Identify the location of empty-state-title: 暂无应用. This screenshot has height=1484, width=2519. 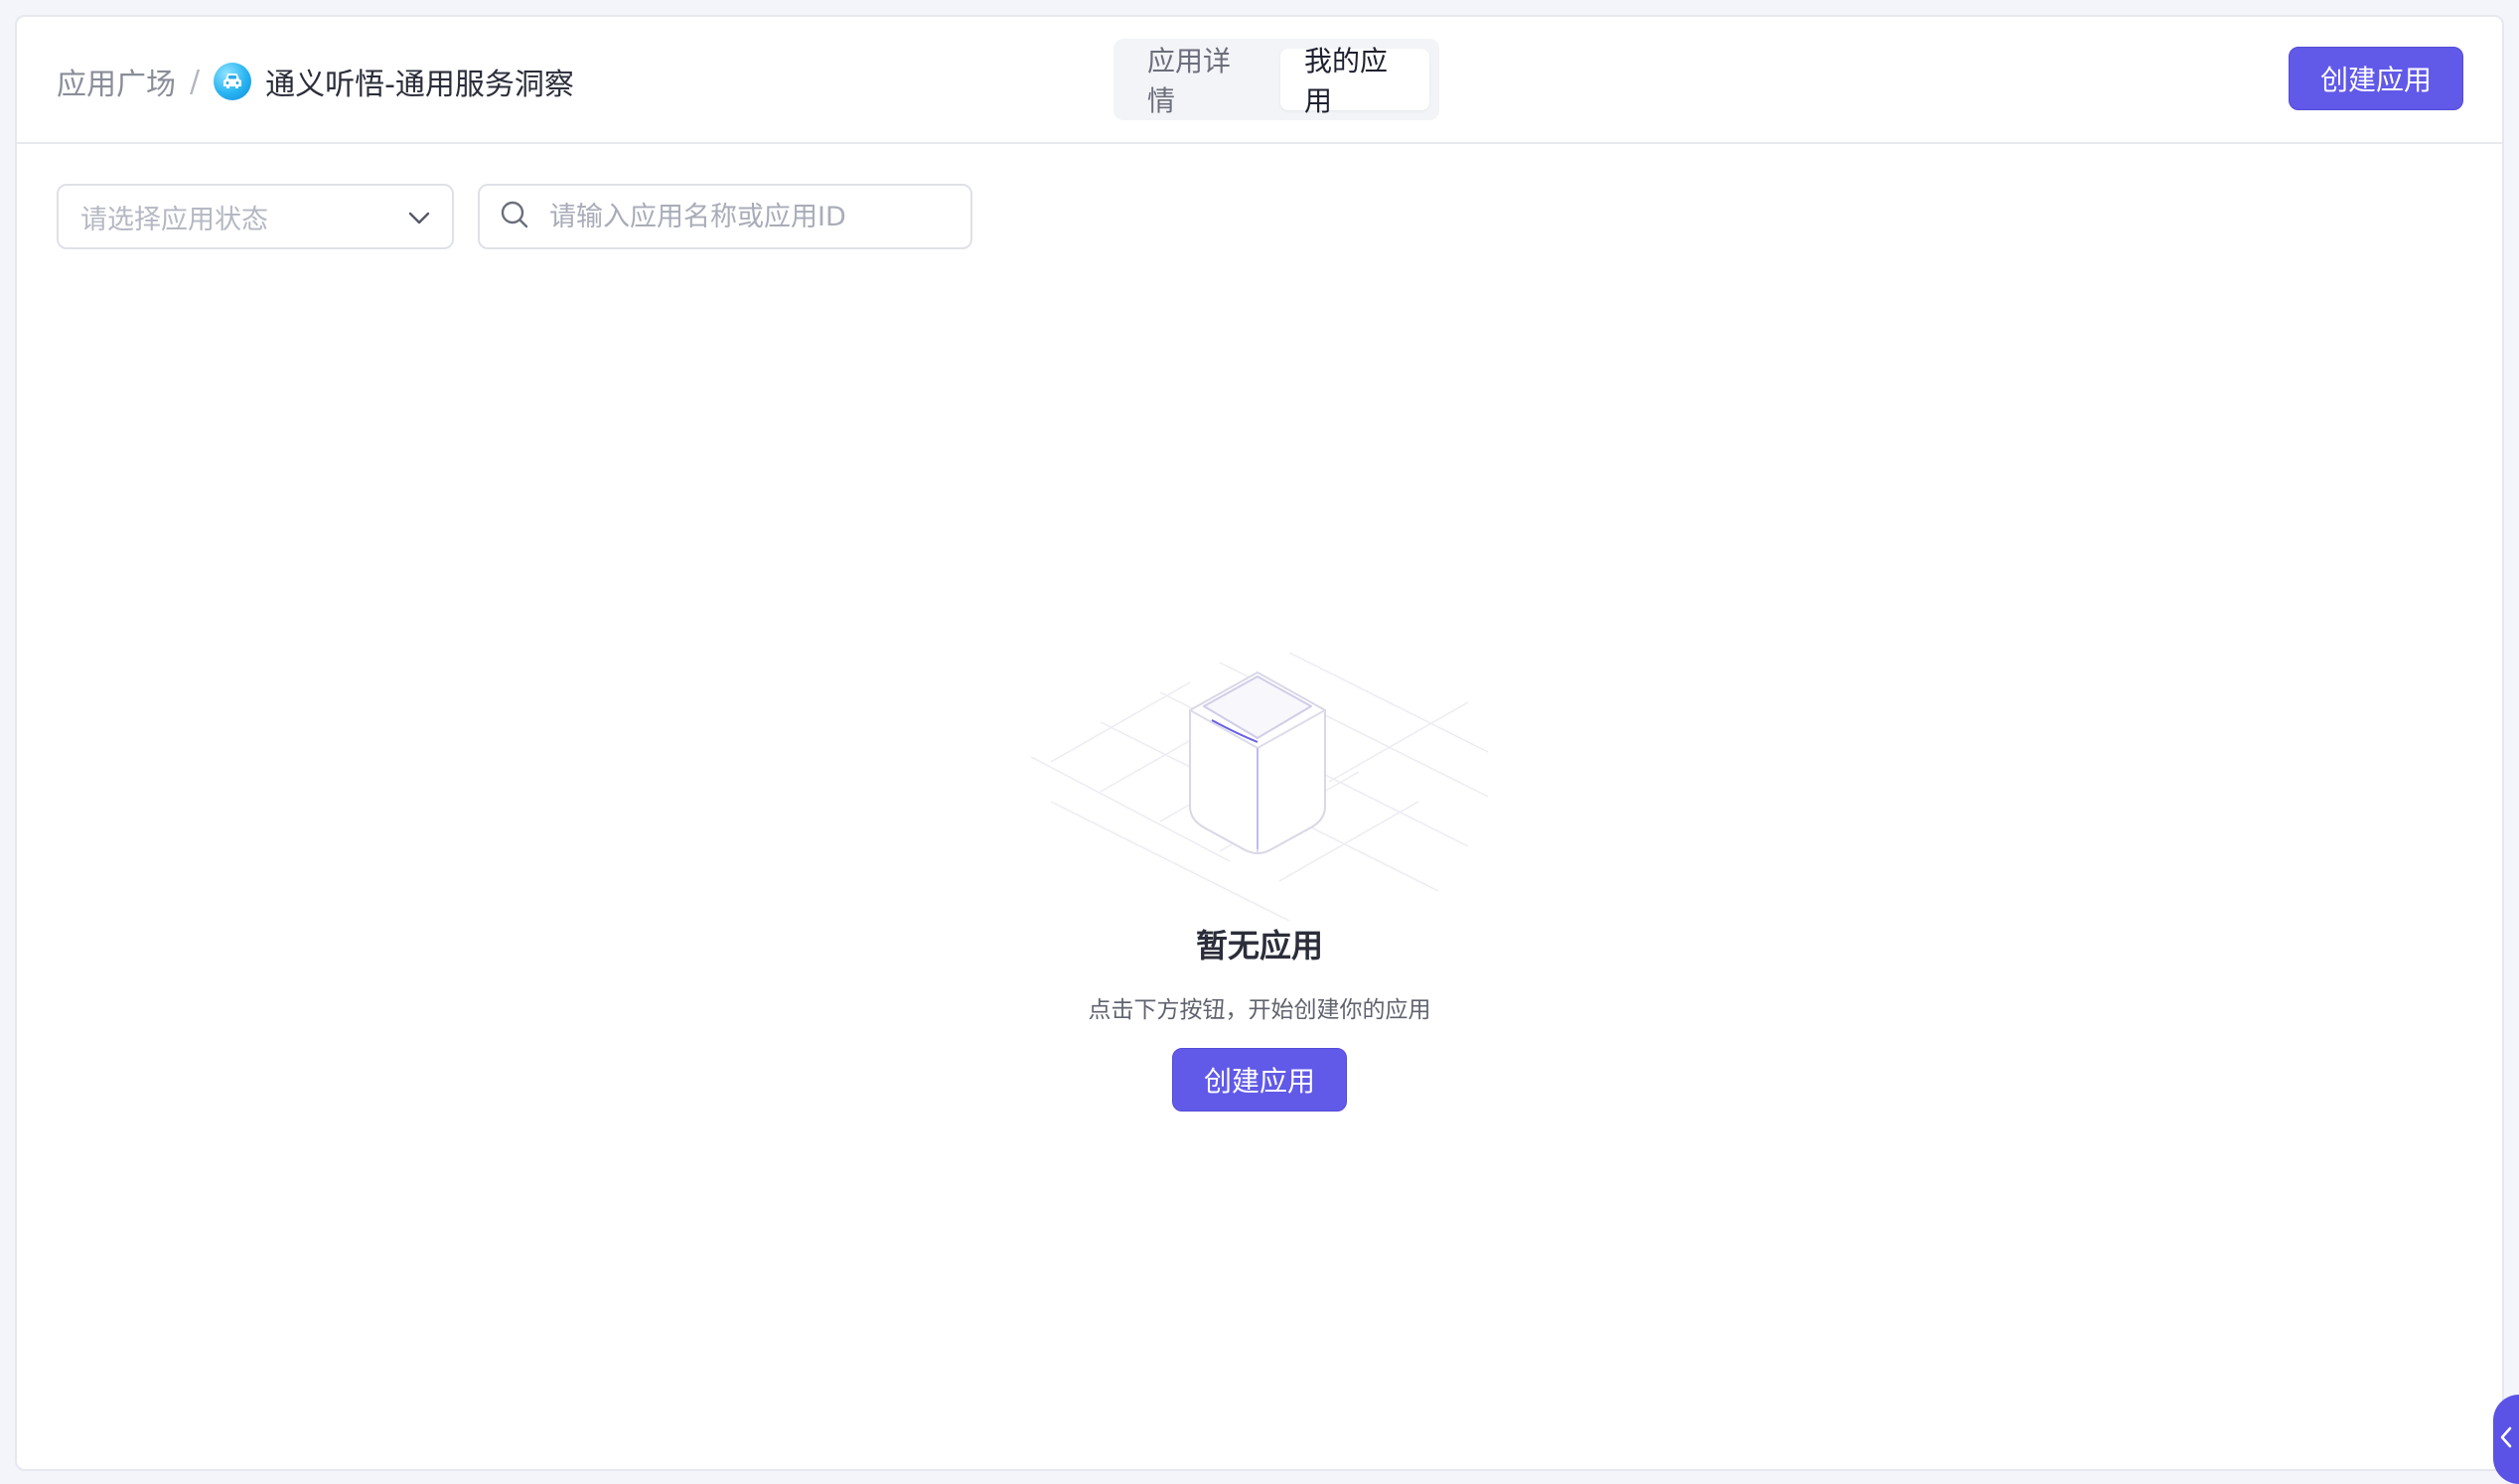
(1259, 946).